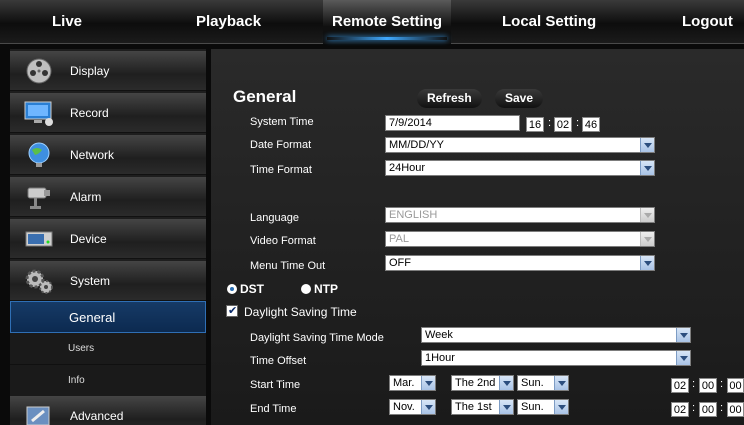  I want to click on video-format-label: Video Format, so click(283, 241).